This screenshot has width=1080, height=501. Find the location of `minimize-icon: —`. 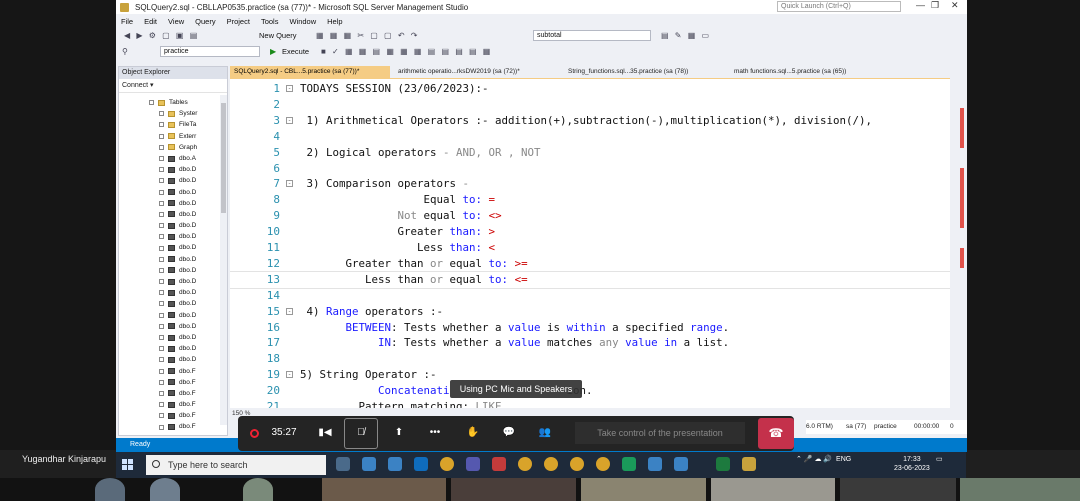

minimize-icon: — is located at coordinates (920, 5).